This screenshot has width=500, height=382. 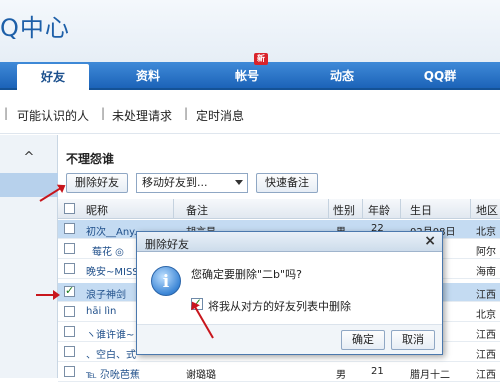 What do you see at coordinates (363, 340) in the screenshot?
I see `confirm-button: 确定` at bounding box center [363, 340].